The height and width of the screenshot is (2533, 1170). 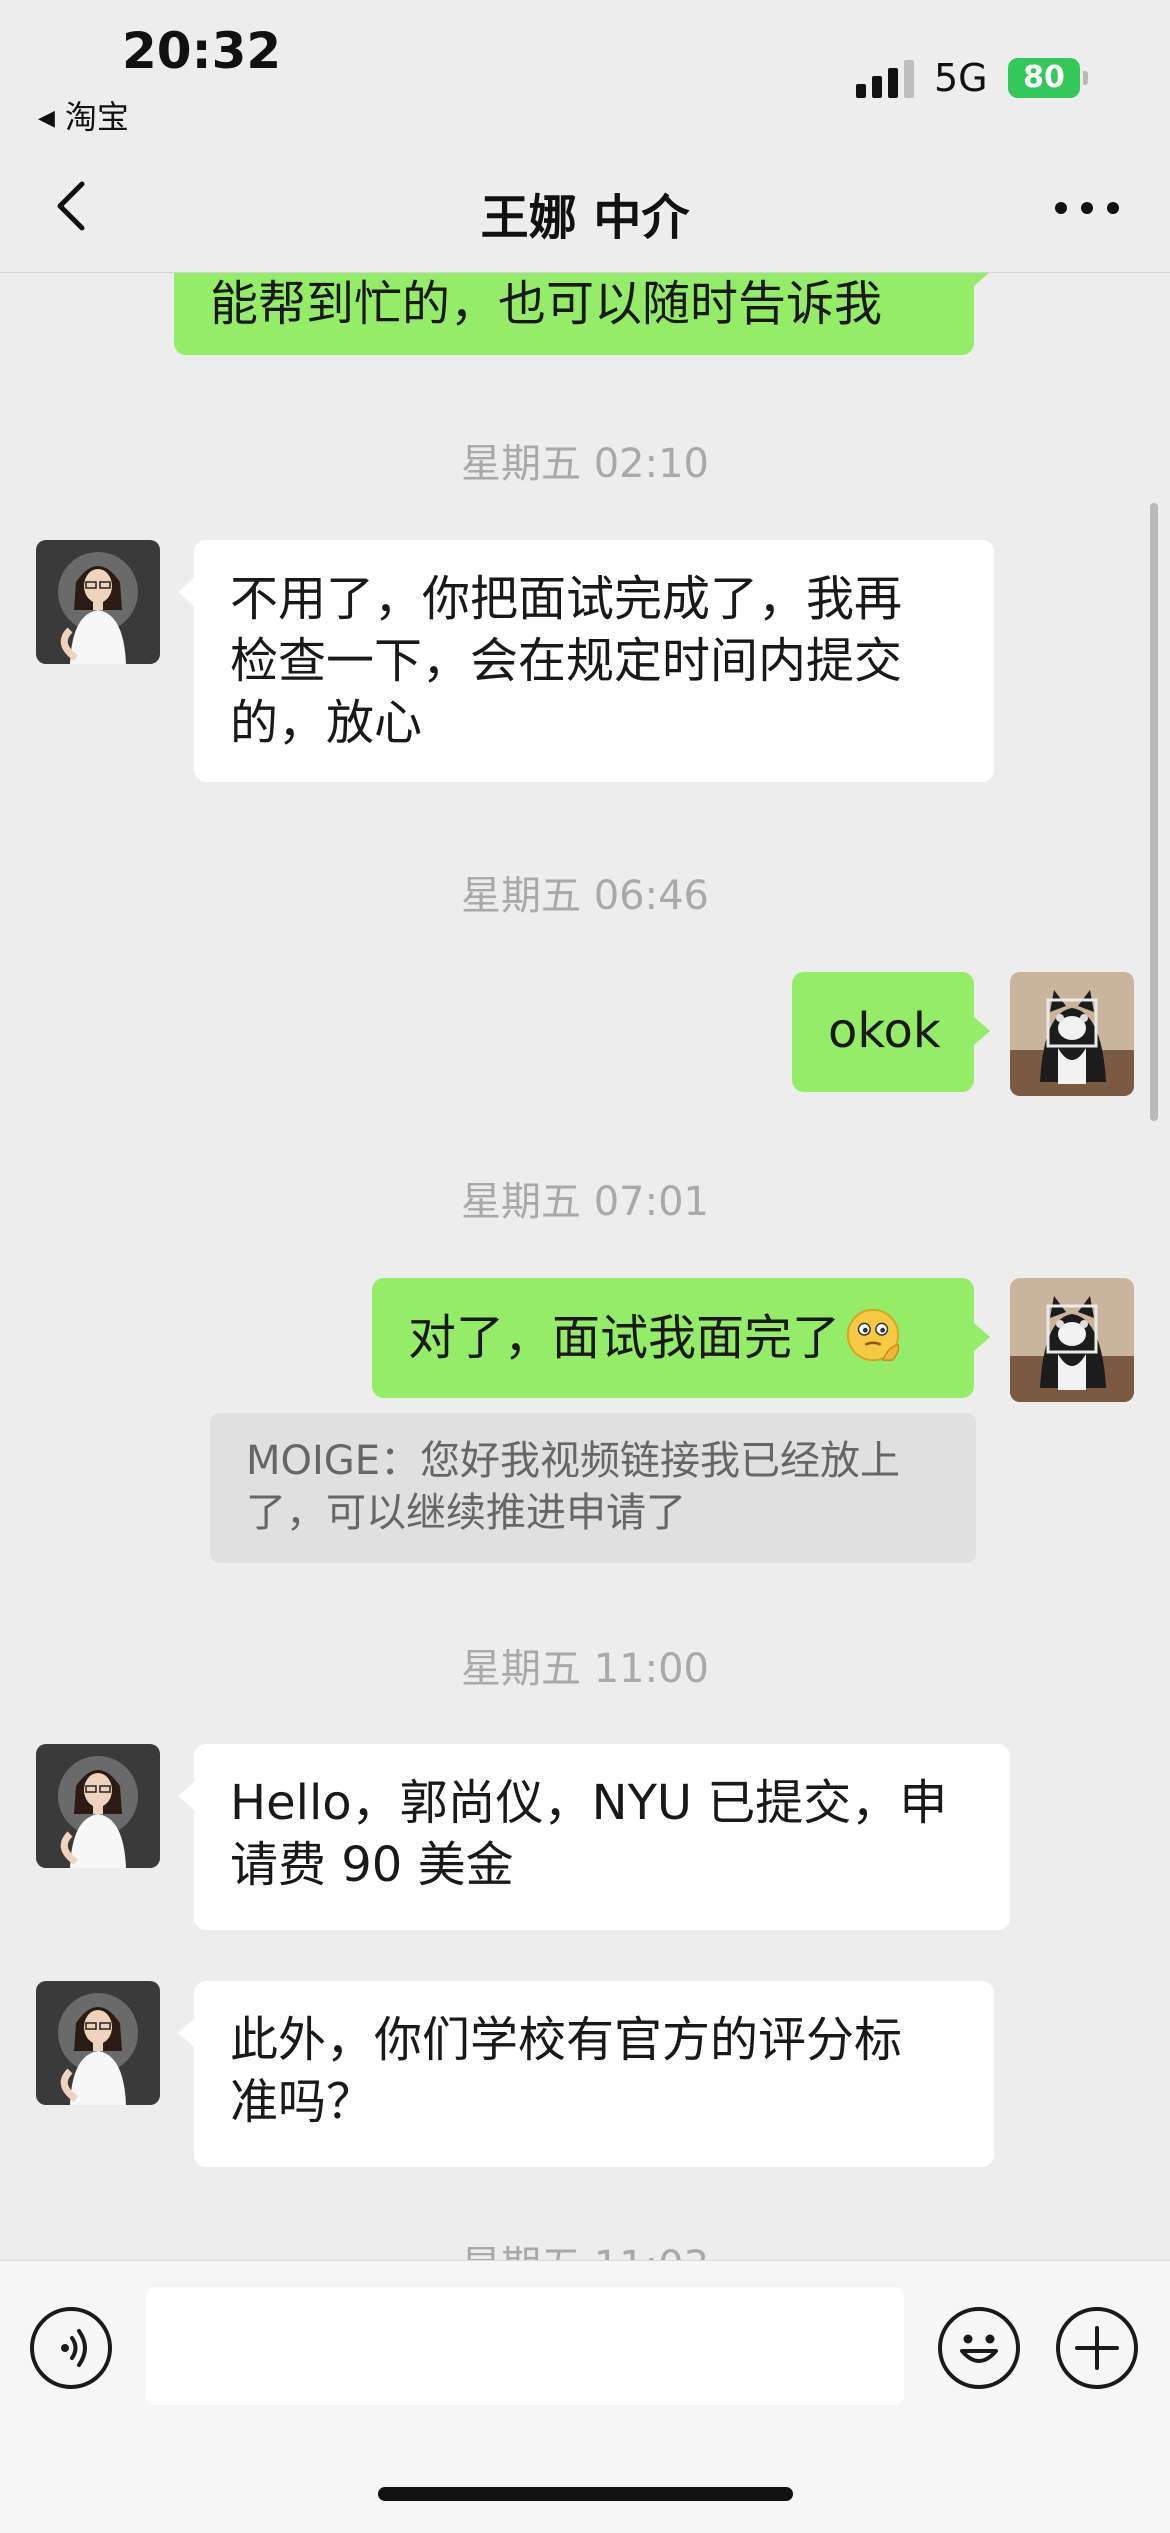 I want to click on emoji-icon, so click(x=979, y=2348).